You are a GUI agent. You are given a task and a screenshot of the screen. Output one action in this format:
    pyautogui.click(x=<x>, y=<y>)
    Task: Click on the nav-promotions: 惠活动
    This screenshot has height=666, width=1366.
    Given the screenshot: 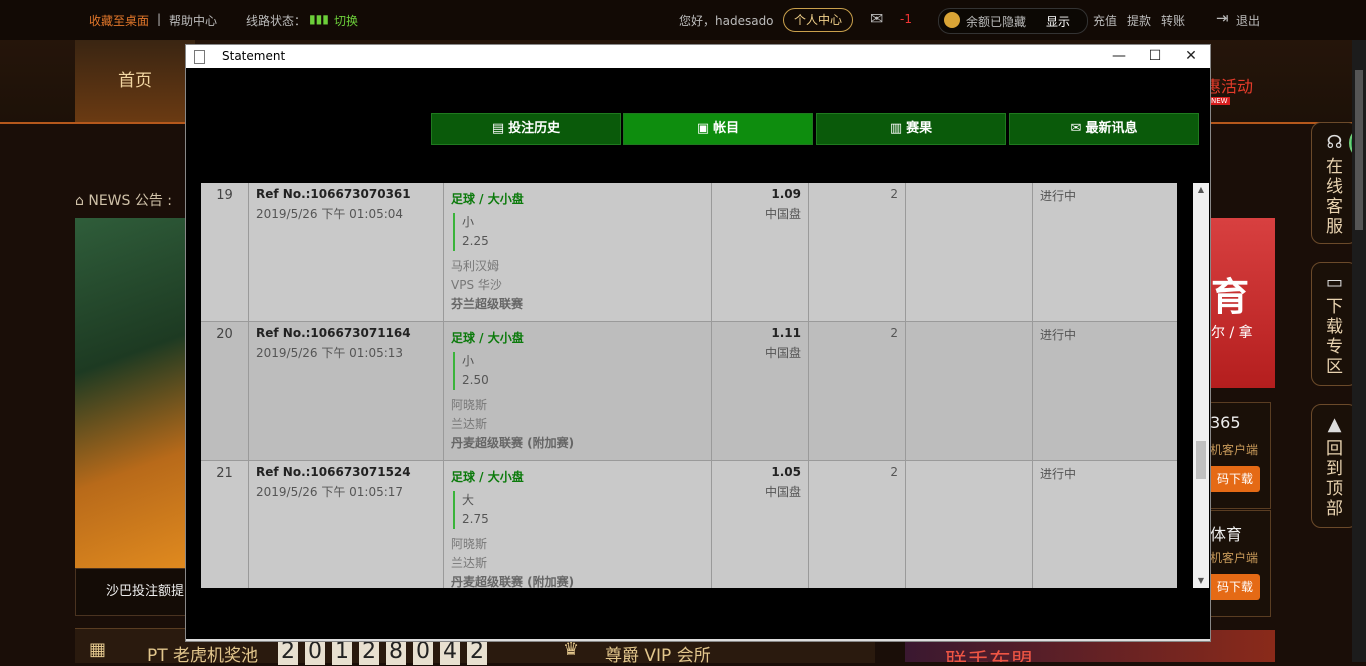 What is the action you would take?
    pyautogui.click(x=1229, y=85)
    